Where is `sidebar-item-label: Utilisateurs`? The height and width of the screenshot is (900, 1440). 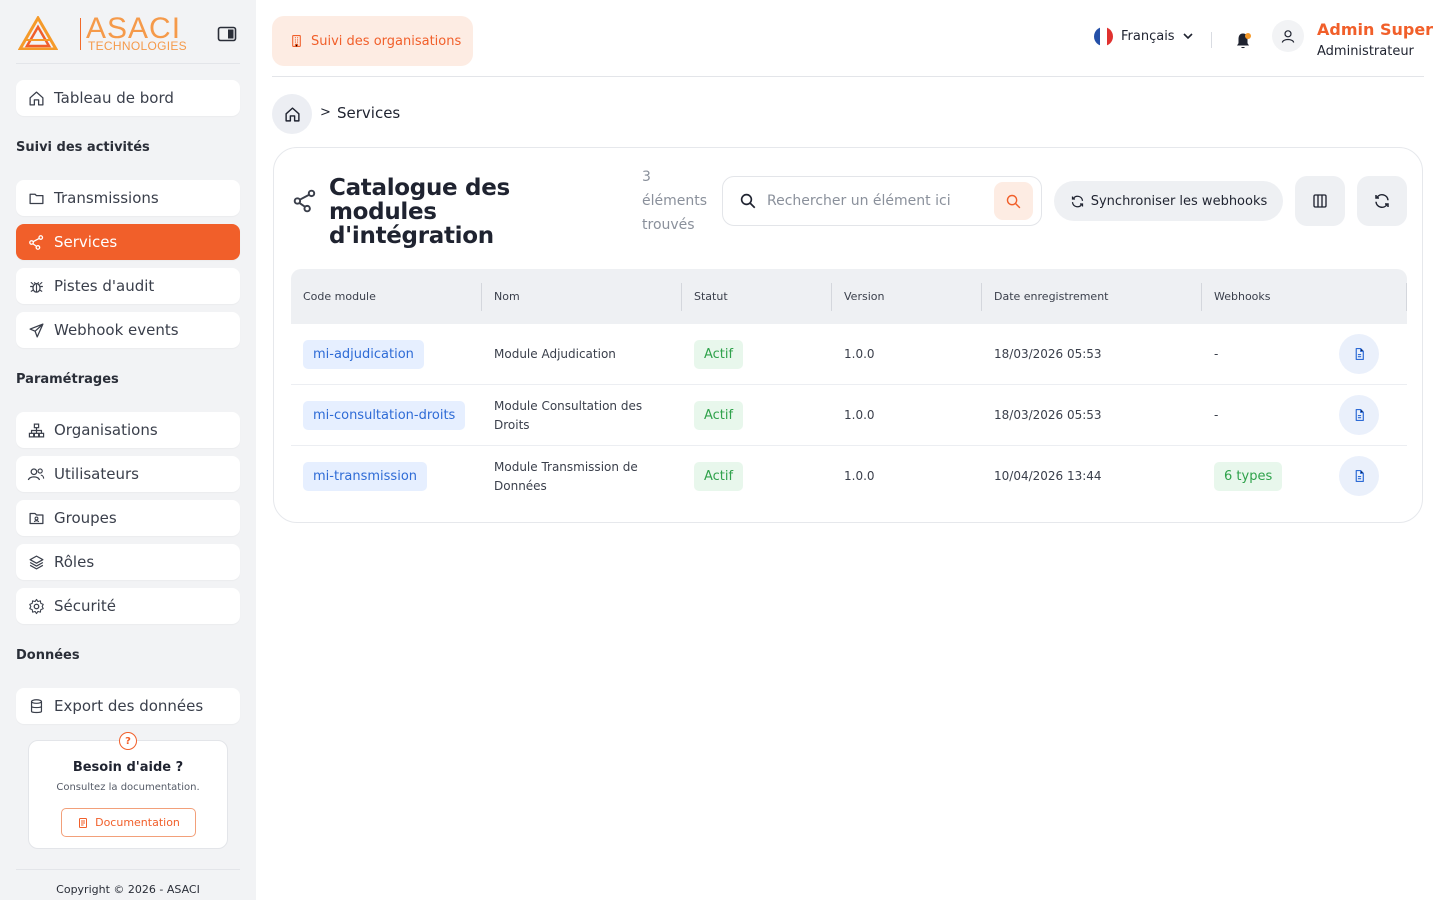
sidebar-item-label: Utilisateurs is located at coordinates (96, 474).